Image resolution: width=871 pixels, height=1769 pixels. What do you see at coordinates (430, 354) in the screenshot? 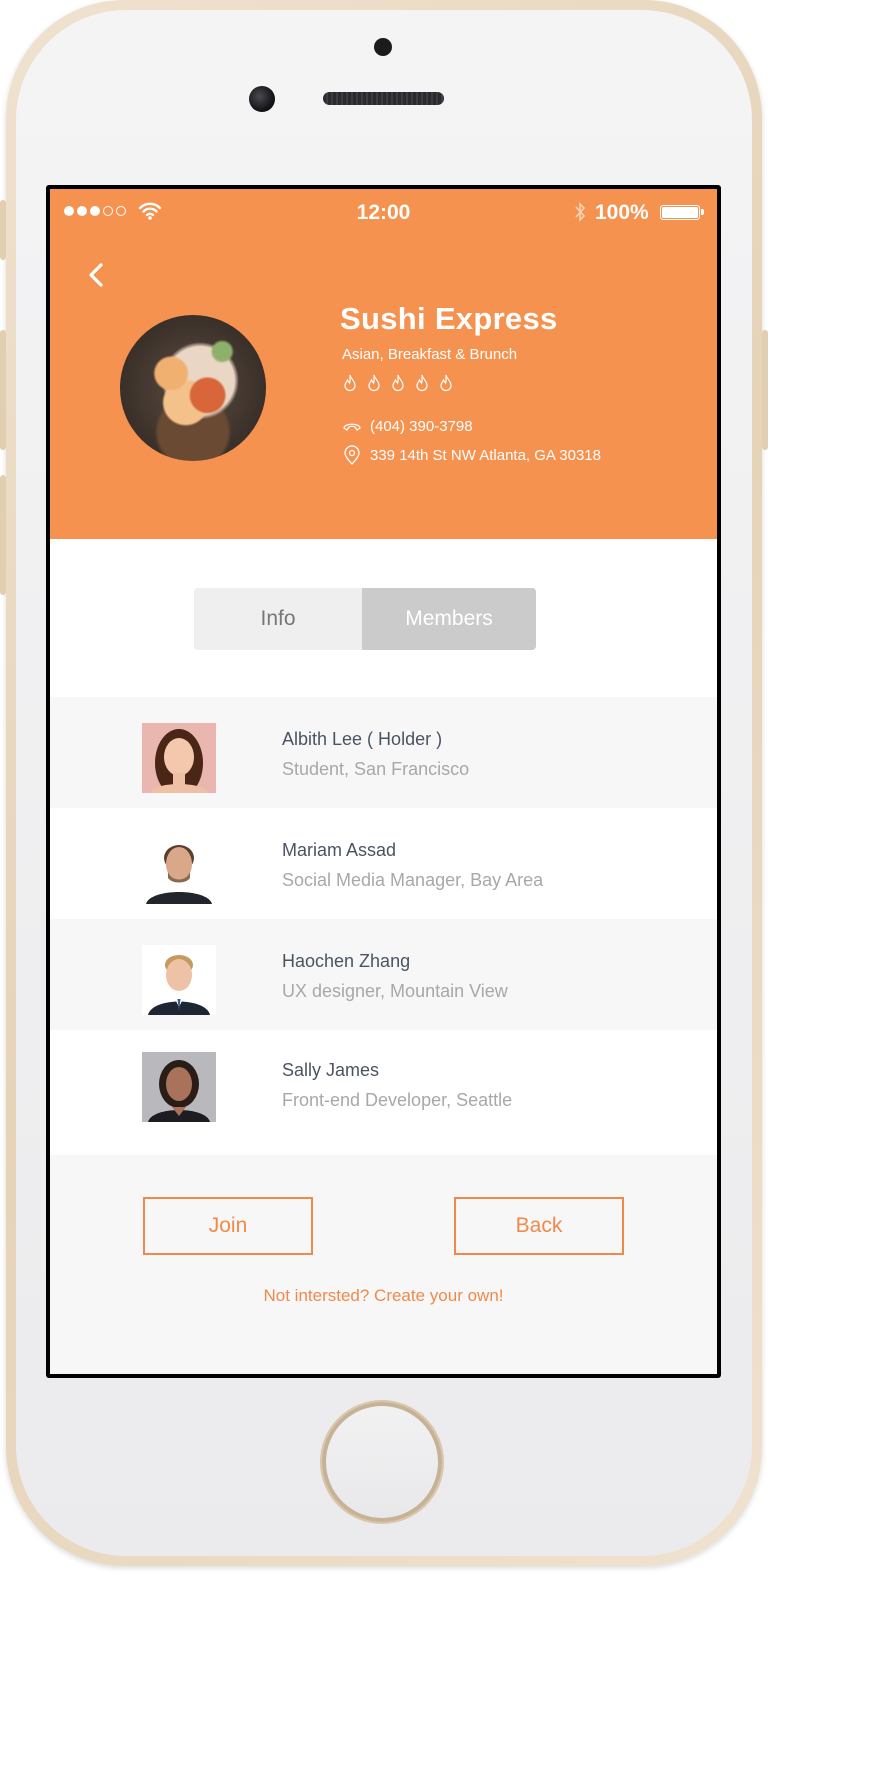
I see `restaurant-cuisine: Asian, Breakfast & Brunch` at bounding box center [430, 354].